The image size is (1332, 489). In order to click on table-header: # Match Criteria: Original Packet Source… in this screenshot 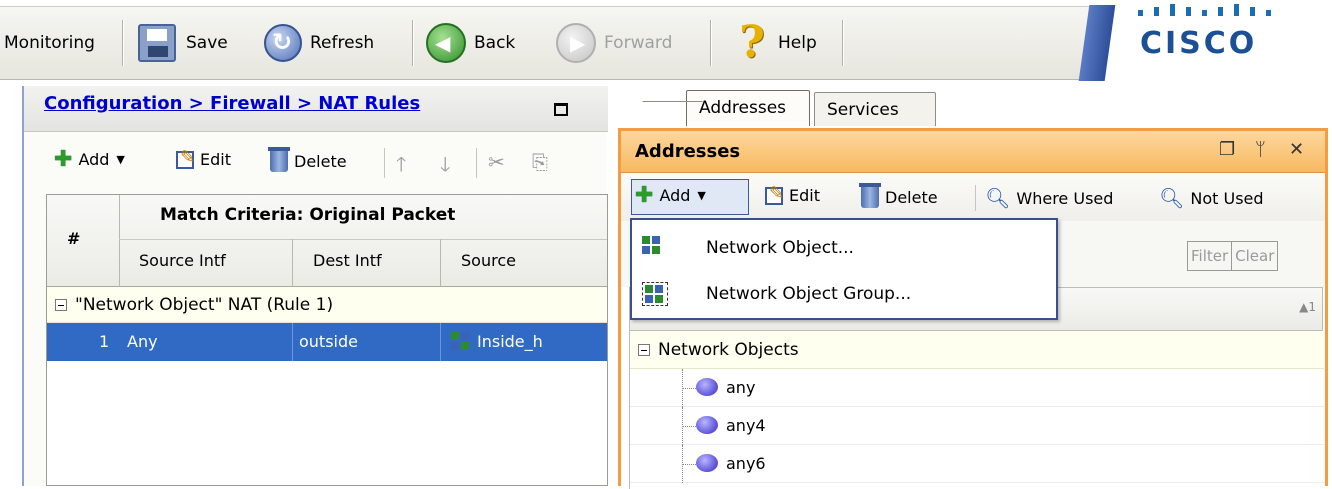, I will do `click(327, 241)`.